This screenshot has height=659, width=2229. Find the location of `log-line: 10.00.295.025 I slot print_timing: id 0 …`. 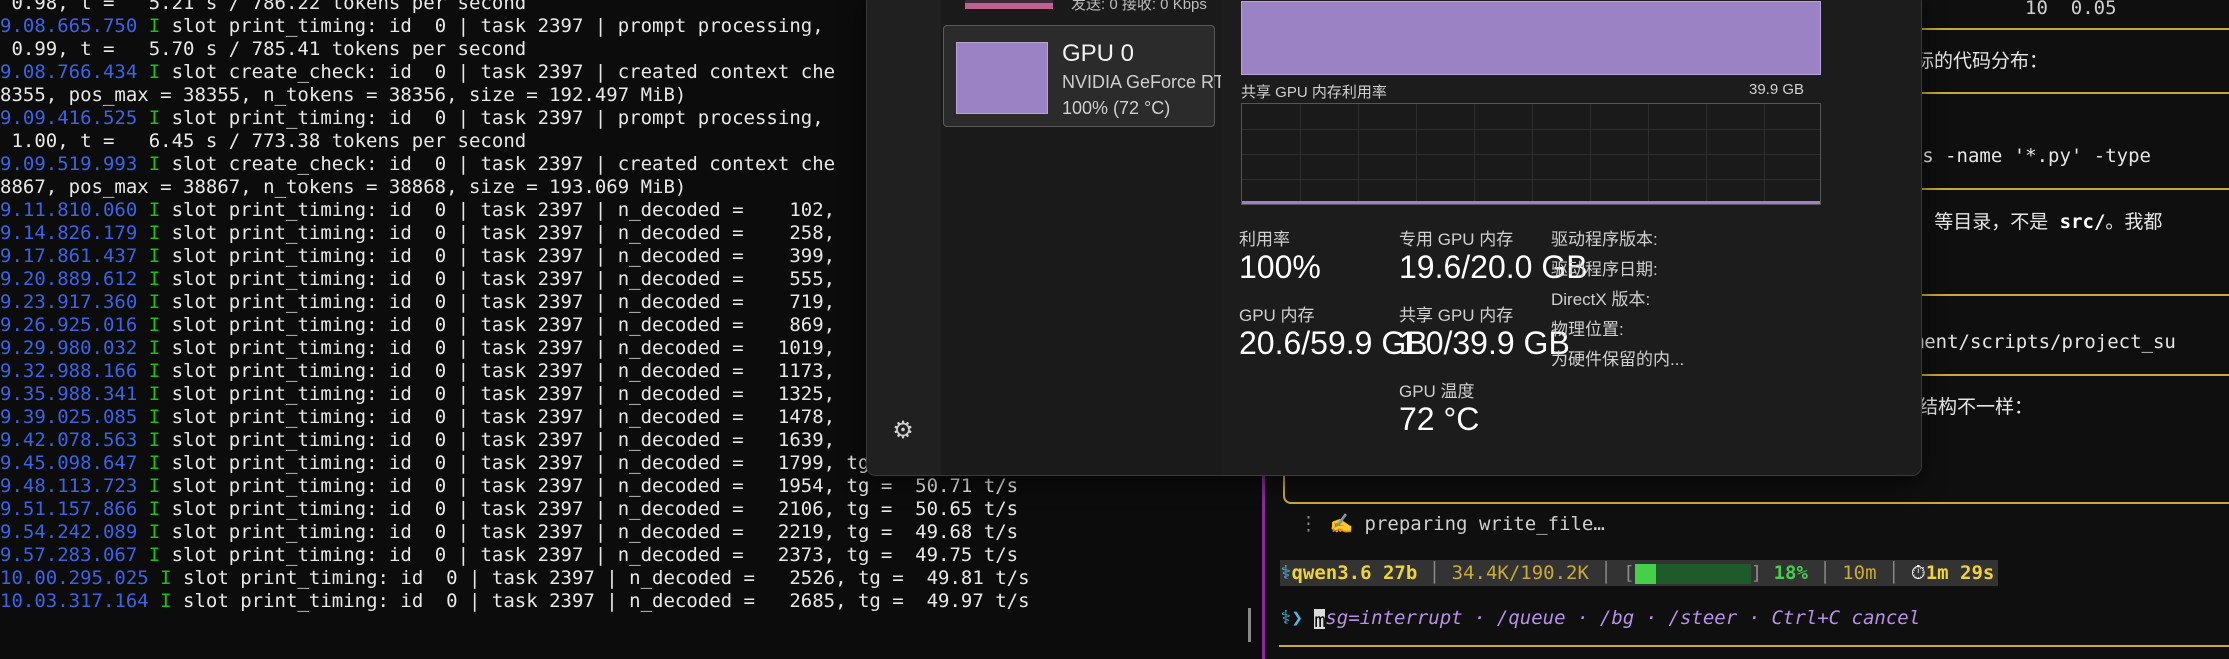

log-line: 10.00.295.025 I slot print_timing: id 0 … is located at coordinates (515, 578).